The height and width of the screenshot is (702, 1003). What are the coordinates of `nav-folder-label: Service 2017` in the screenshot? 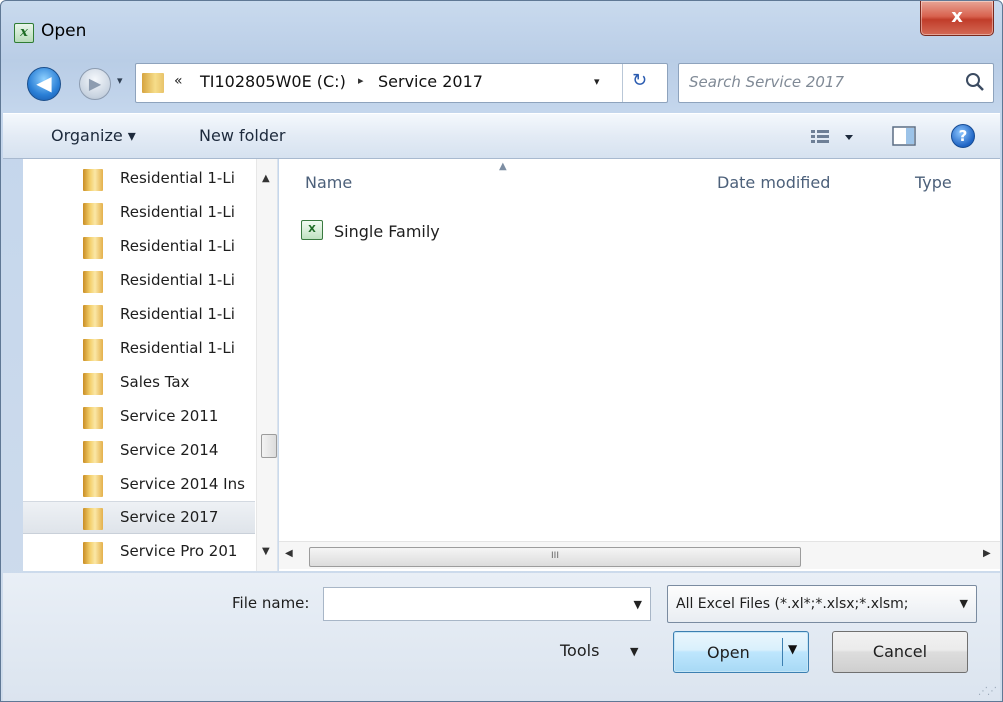 It's located at (169, 517).